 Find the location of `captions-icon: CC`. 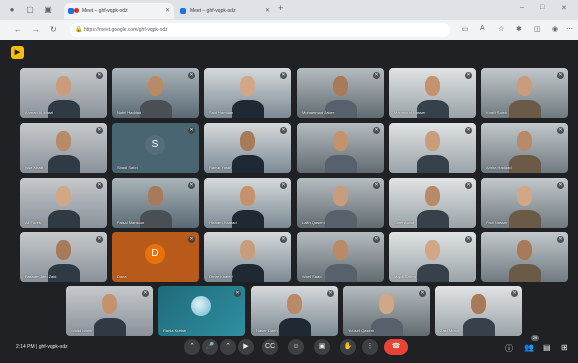

captions-icon: CC is located at coordinates (270, 347).